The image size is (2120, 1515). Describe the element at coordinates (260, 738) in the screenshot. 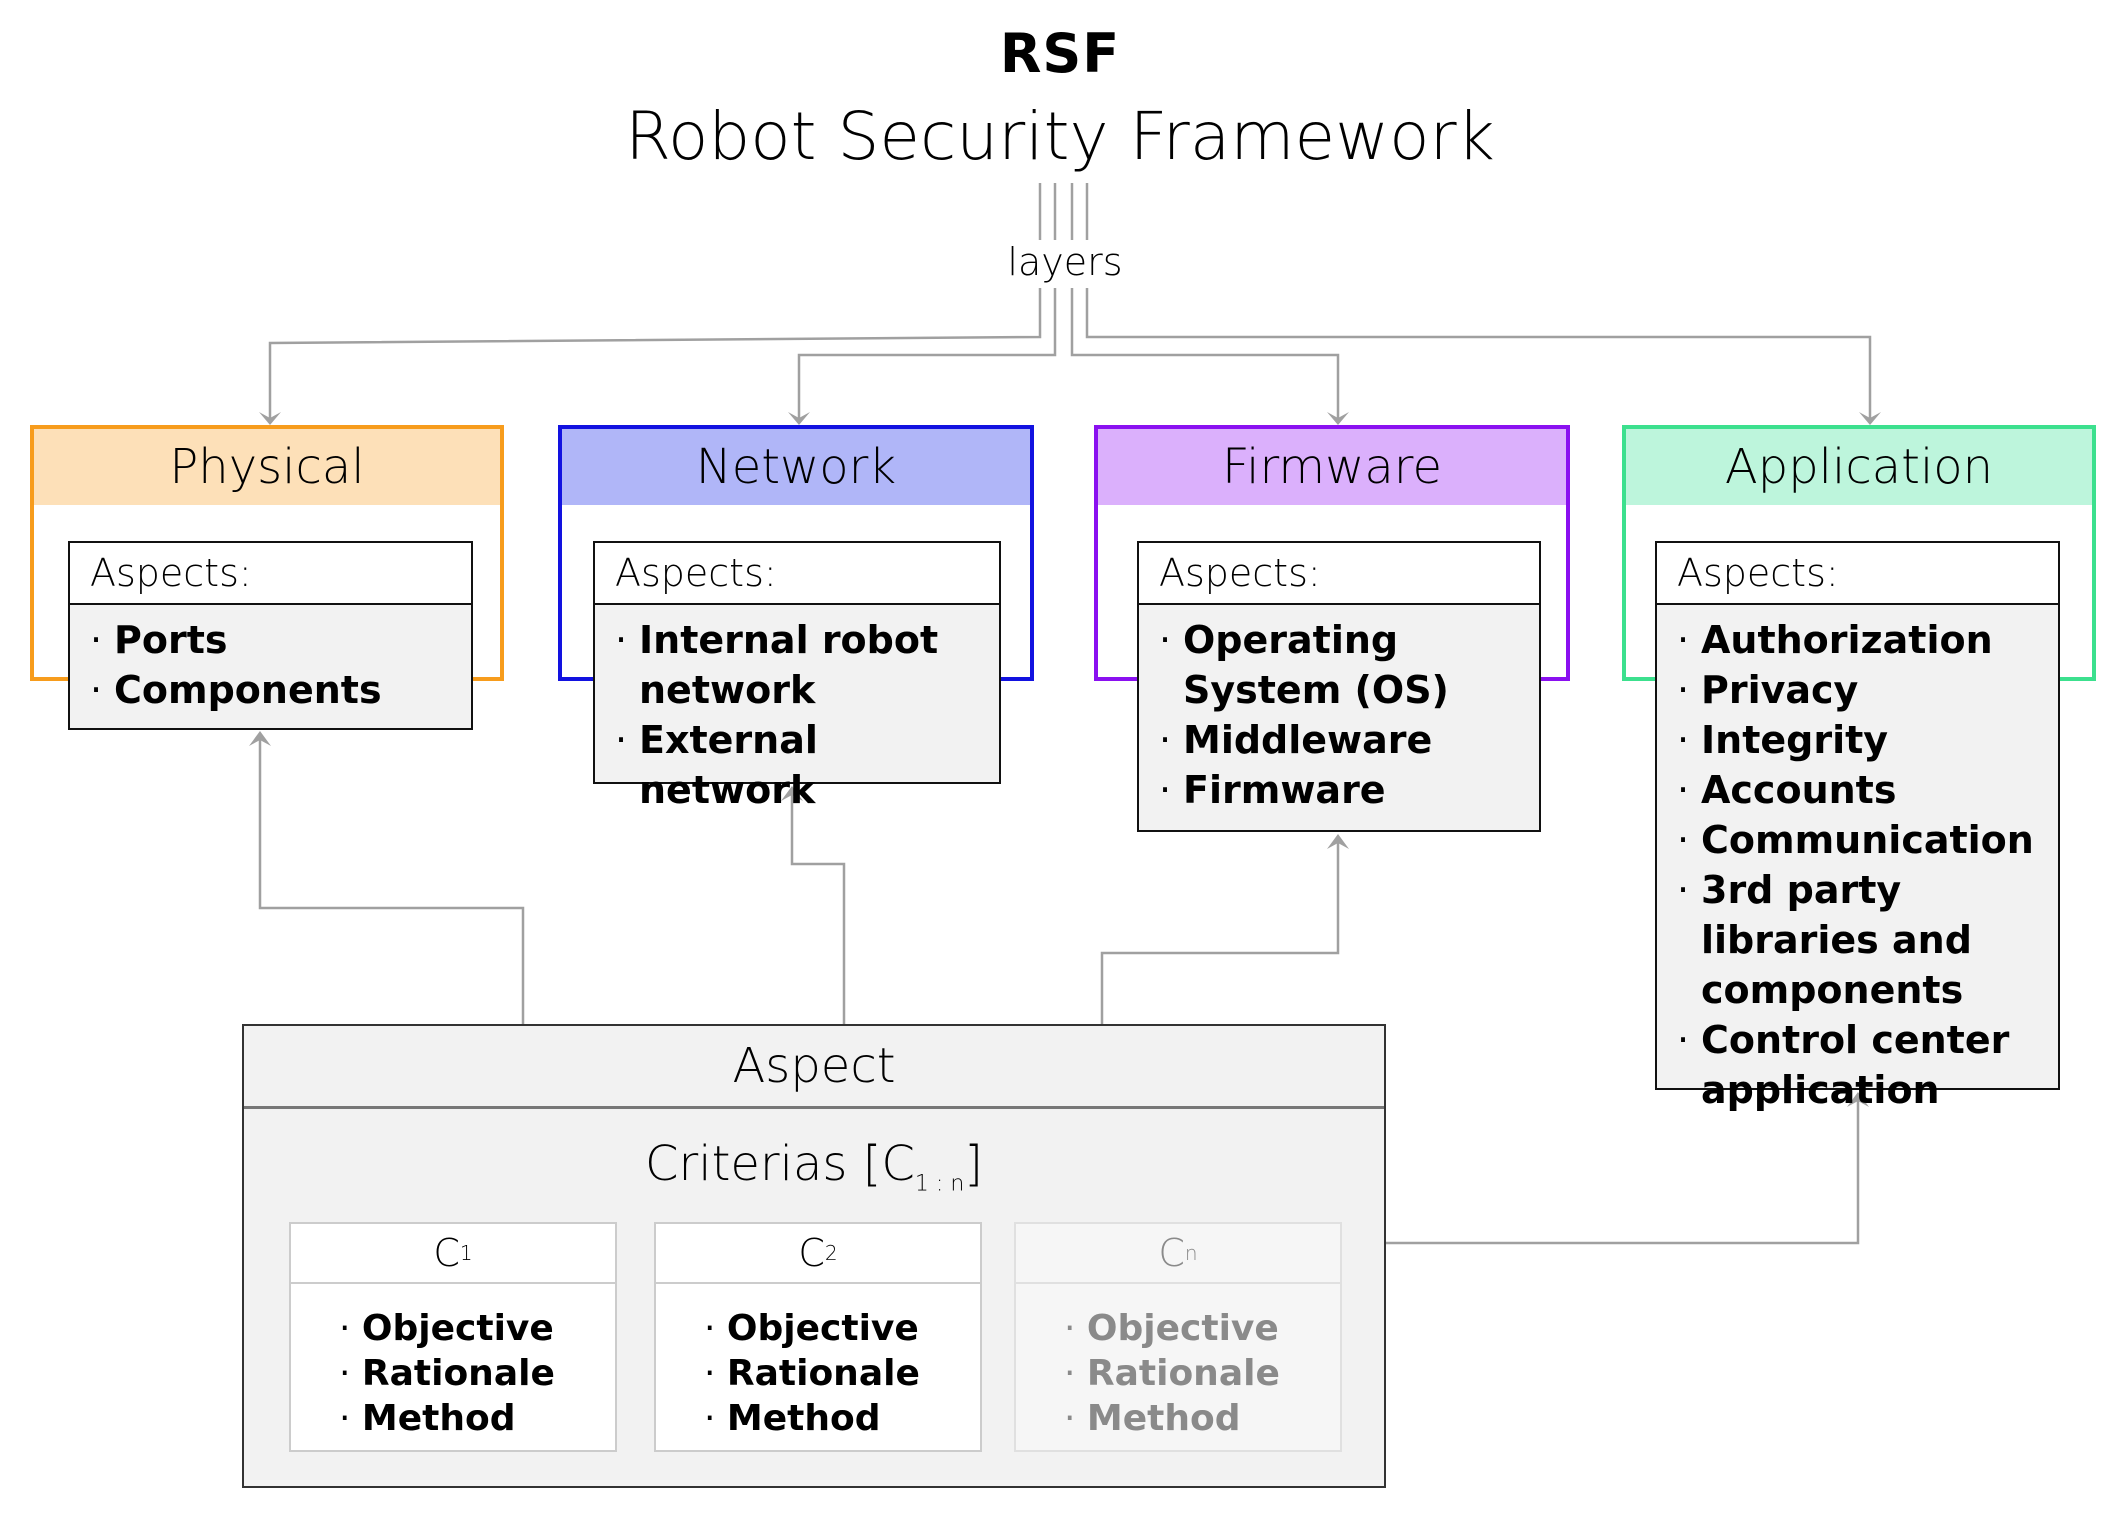

I see `arrowhead-aspect-physical` at that location.